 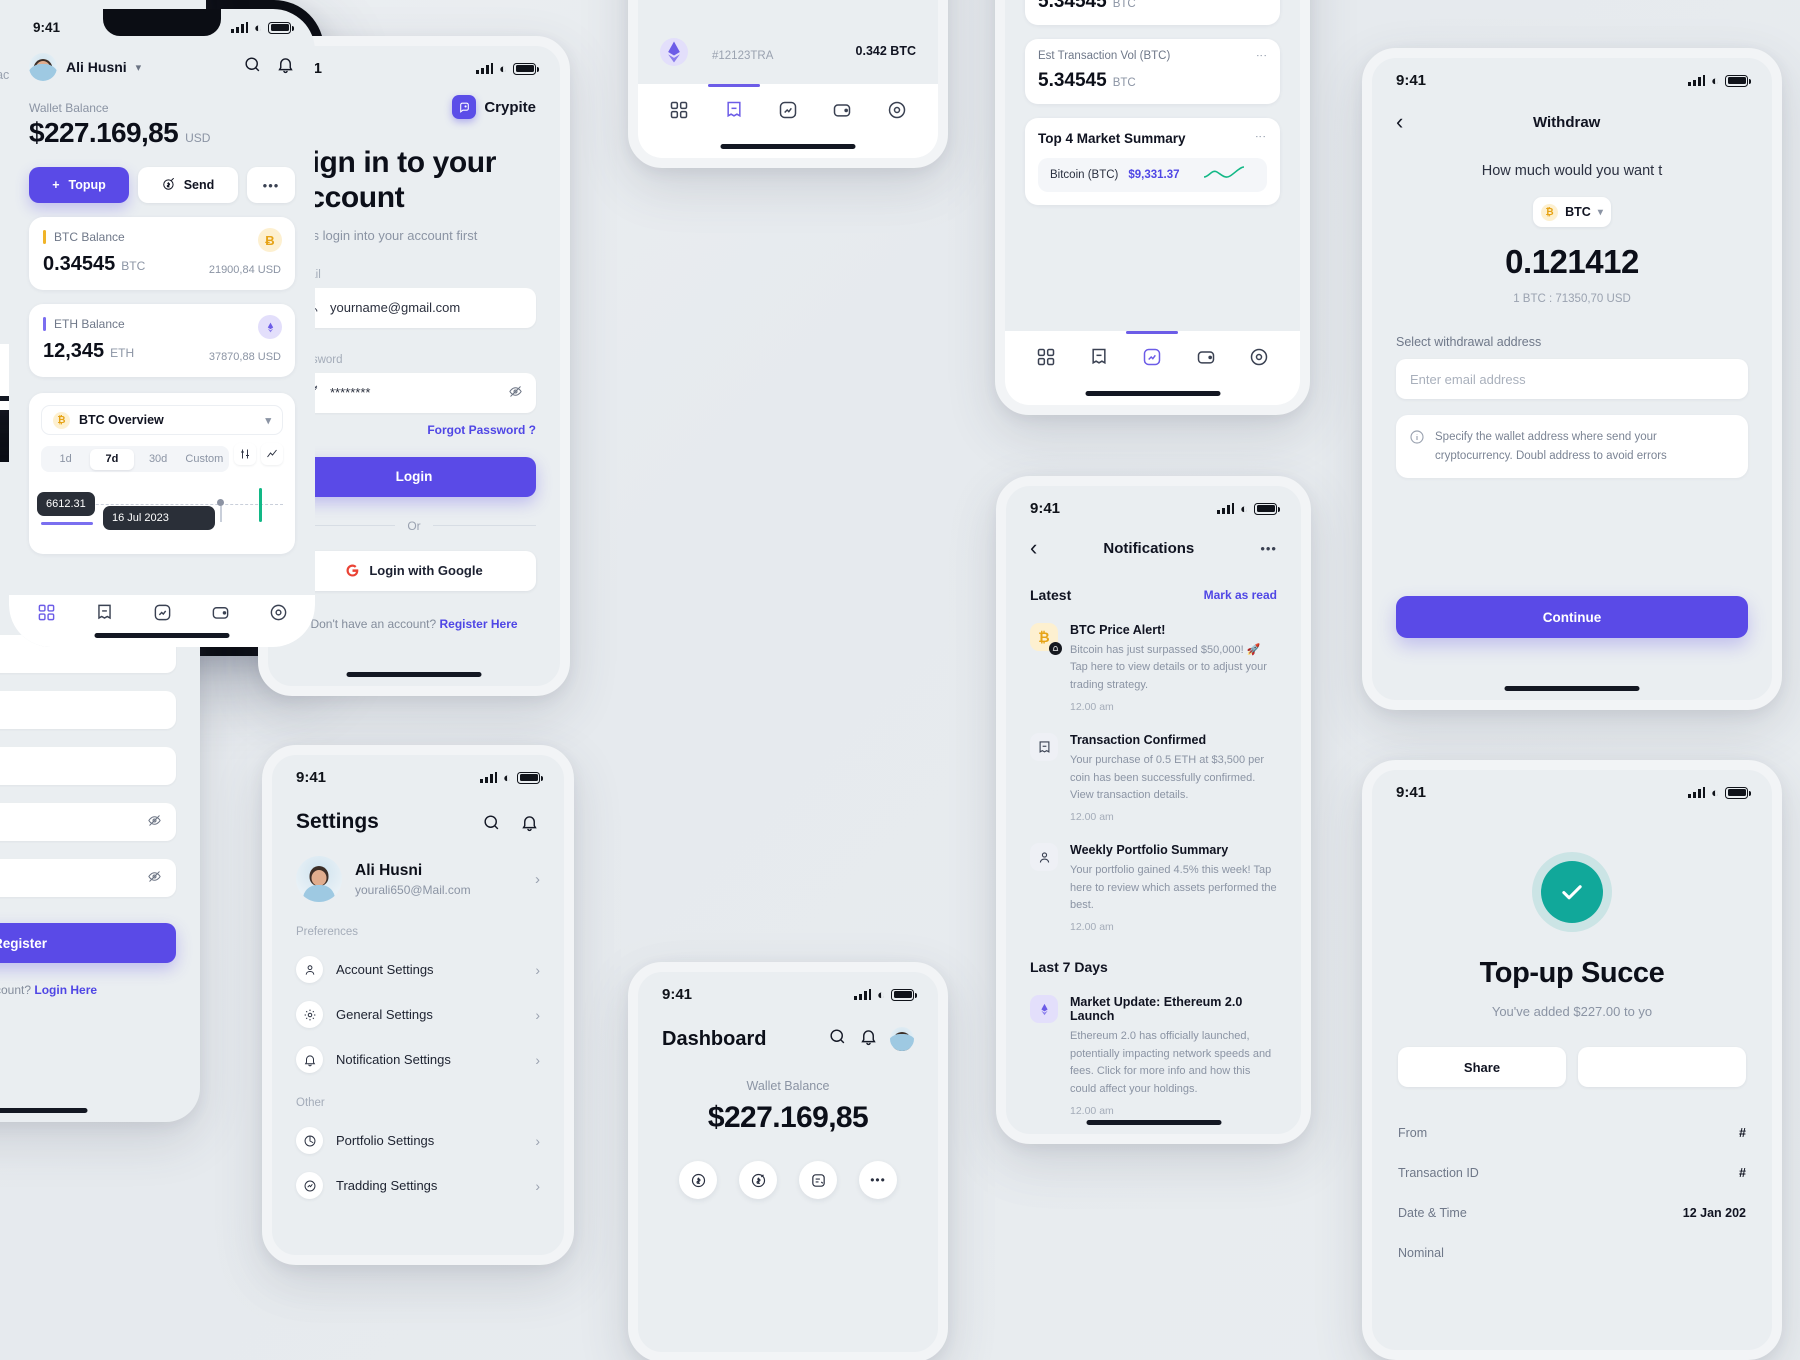 I want to click on wifi-icon: ◐, so click(x=1715, y=792).